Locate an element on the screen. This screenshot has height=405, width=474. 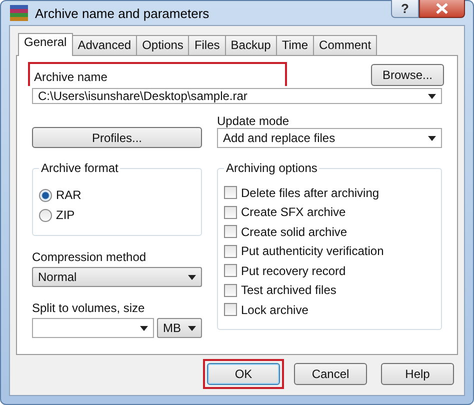
tab: Options is located at coordinates (163, 45).